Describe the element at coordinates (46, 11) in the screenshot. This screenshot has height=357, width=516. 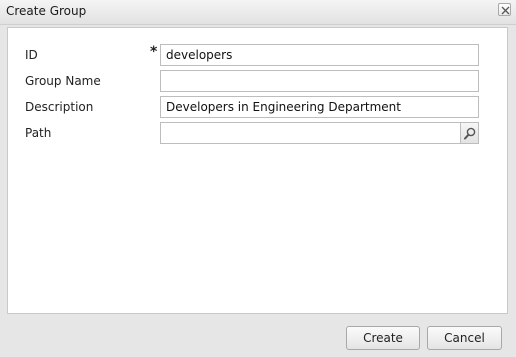
I see `dialog-title: Create Group` at that location.